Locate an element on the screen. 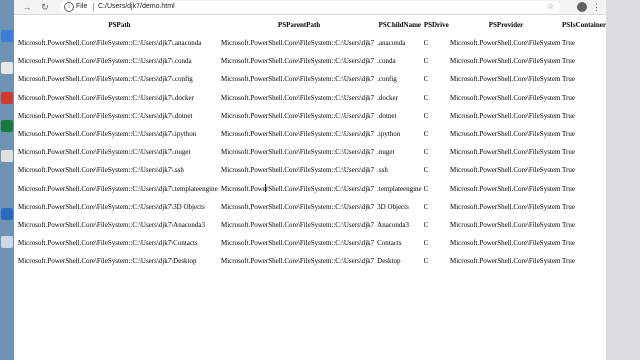  header-psdrive: PSDrive is located at coordinates (436, 24).